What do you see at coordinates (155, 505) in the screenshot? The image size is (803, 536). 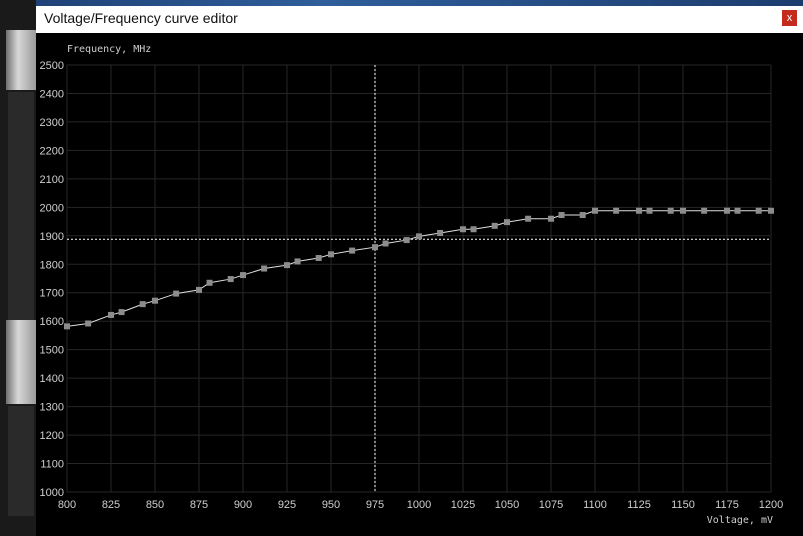 I see `x-tick-label-850: 850` at bounding box center [155, 505].